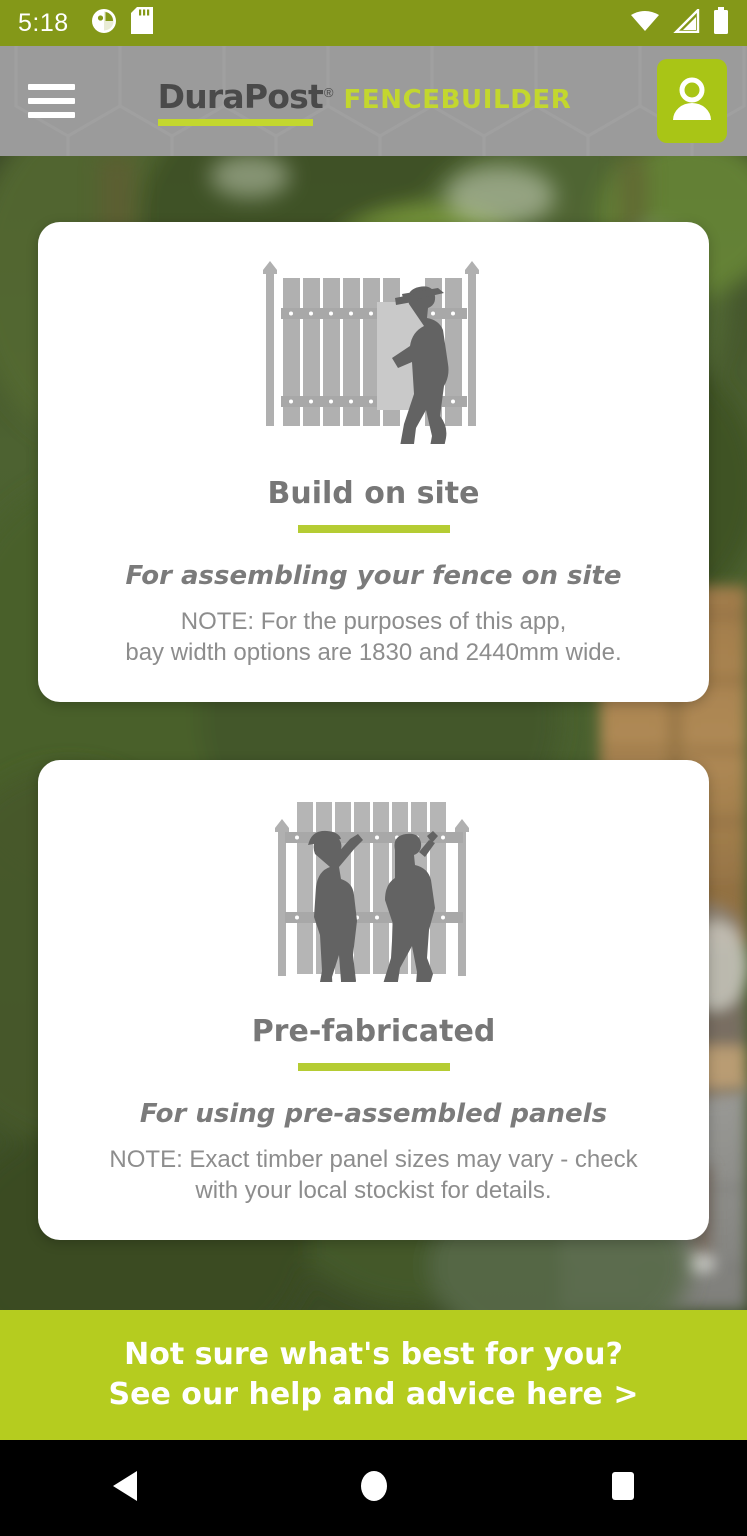 The height and width of the screenshot is (1536, 747). Describe the element at coordinates (721, 23) in the screenshot. I see `battery-icon` at that location.